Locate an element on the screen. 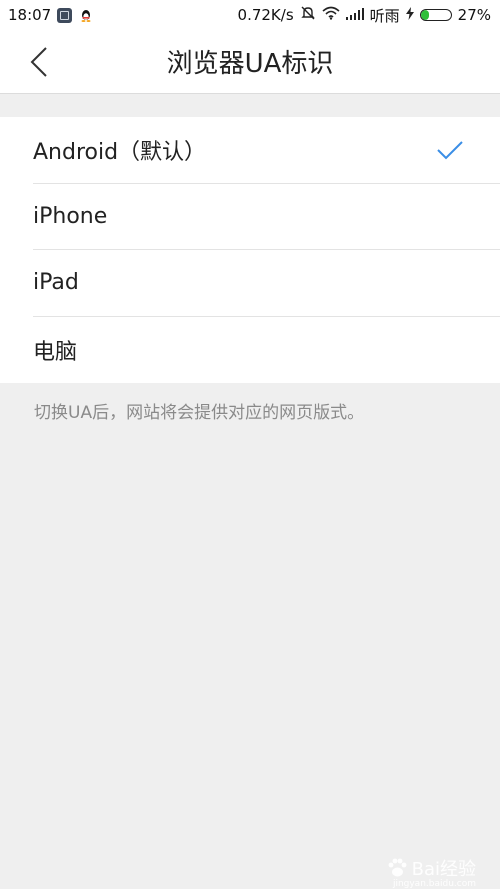  ua-option-label: iPhone is located at coordinates (70, 216).